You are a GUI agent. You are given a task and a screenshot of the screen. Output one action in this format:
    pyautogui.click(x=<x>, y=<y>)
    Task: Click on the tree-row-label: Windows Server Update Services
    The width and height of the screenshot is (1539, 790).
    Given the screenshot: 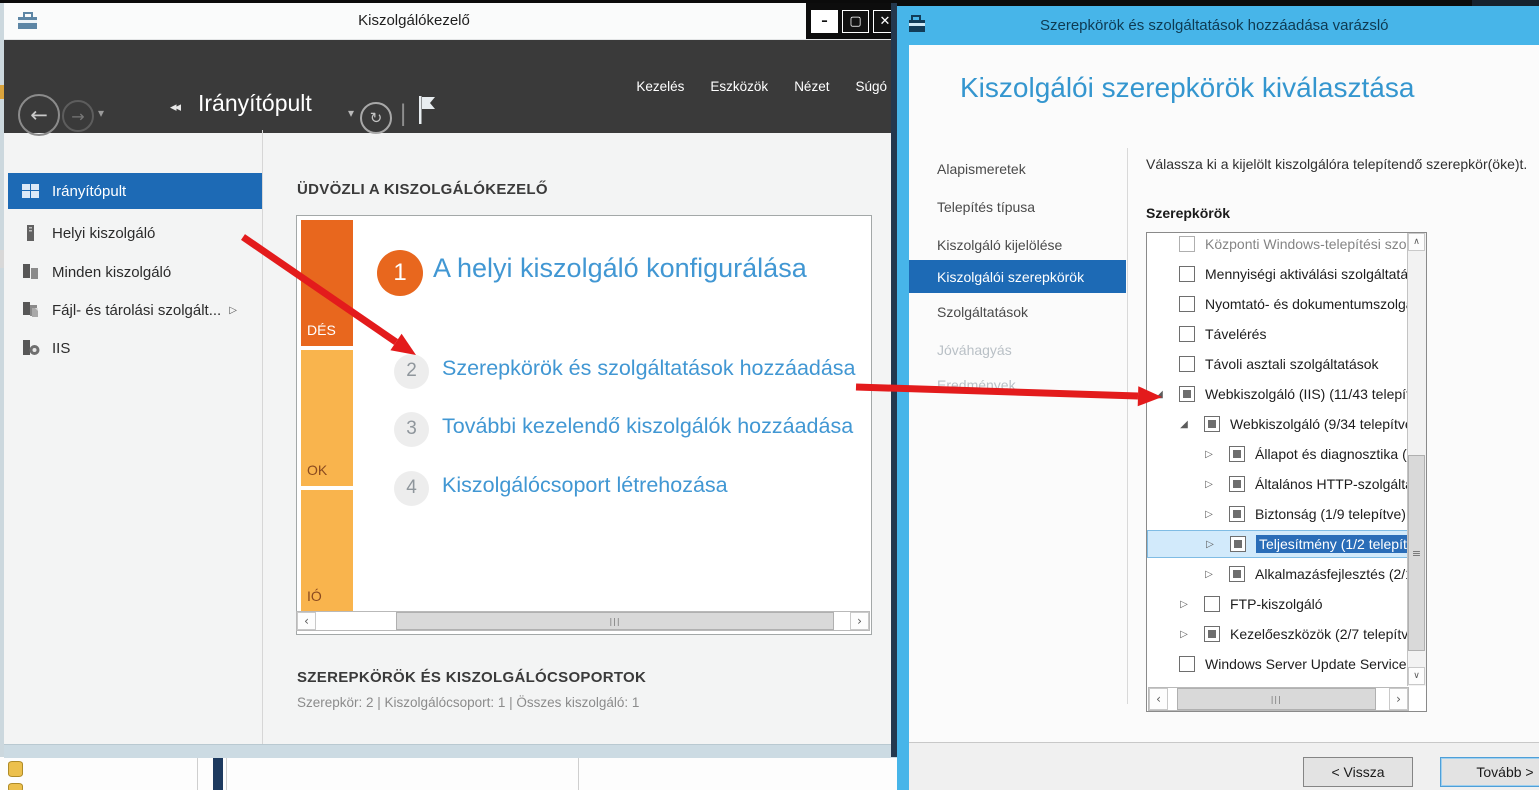 What is the action you would take?
    pyautogui.click(x=1307, y=664)
    